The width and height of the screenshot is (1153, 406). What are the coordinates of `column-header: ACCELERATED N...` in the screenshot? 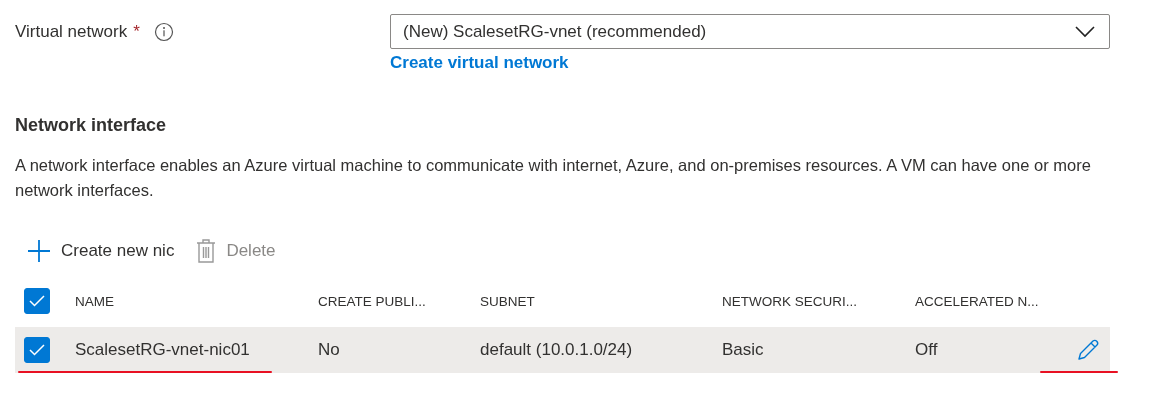 It's located at (990, 301).